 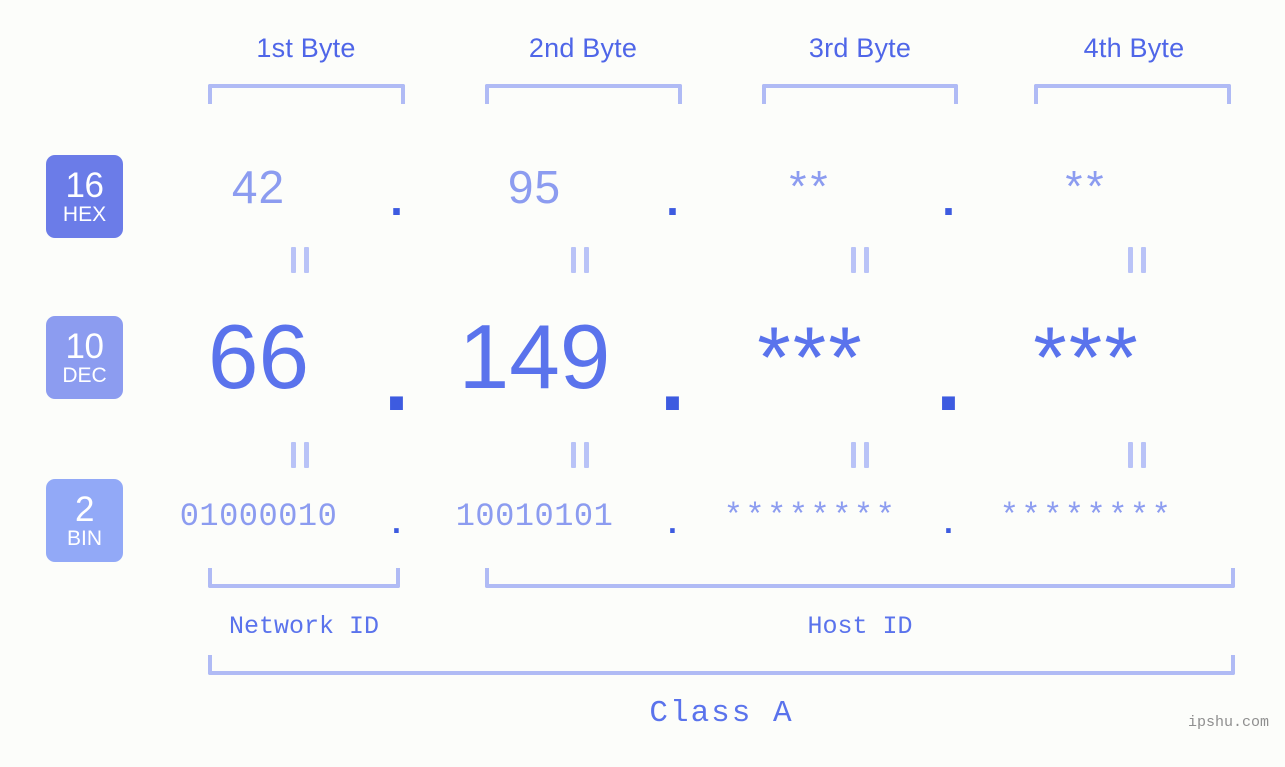 What do you see at coordinates (810, 357) in the screenshot?
I see `dec-byte-3: ***` at bounding box center [810, 357].